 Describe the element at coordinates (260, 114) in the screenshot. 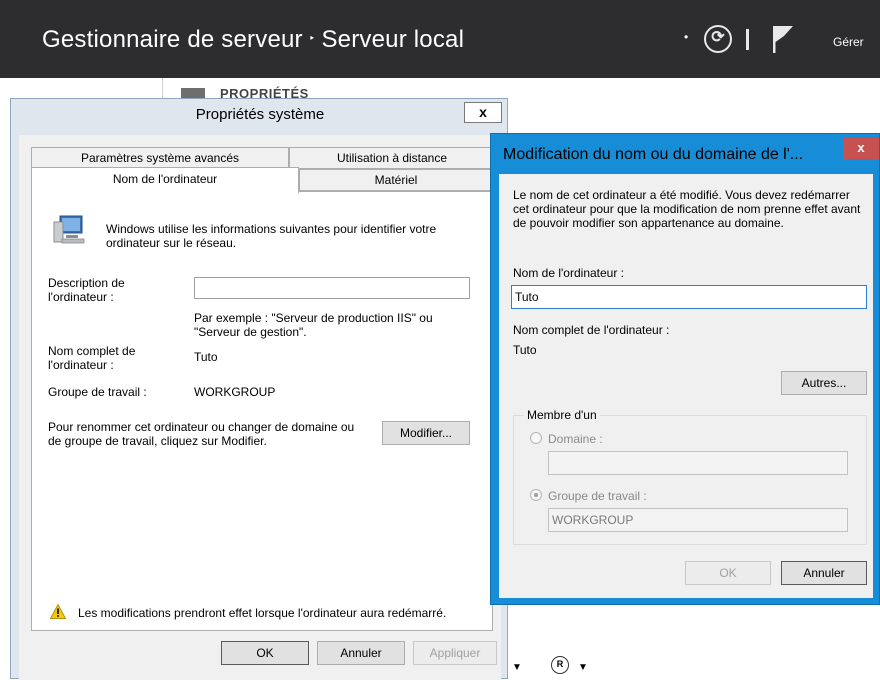

I see `dialog-title: Propriétés système` at that location.